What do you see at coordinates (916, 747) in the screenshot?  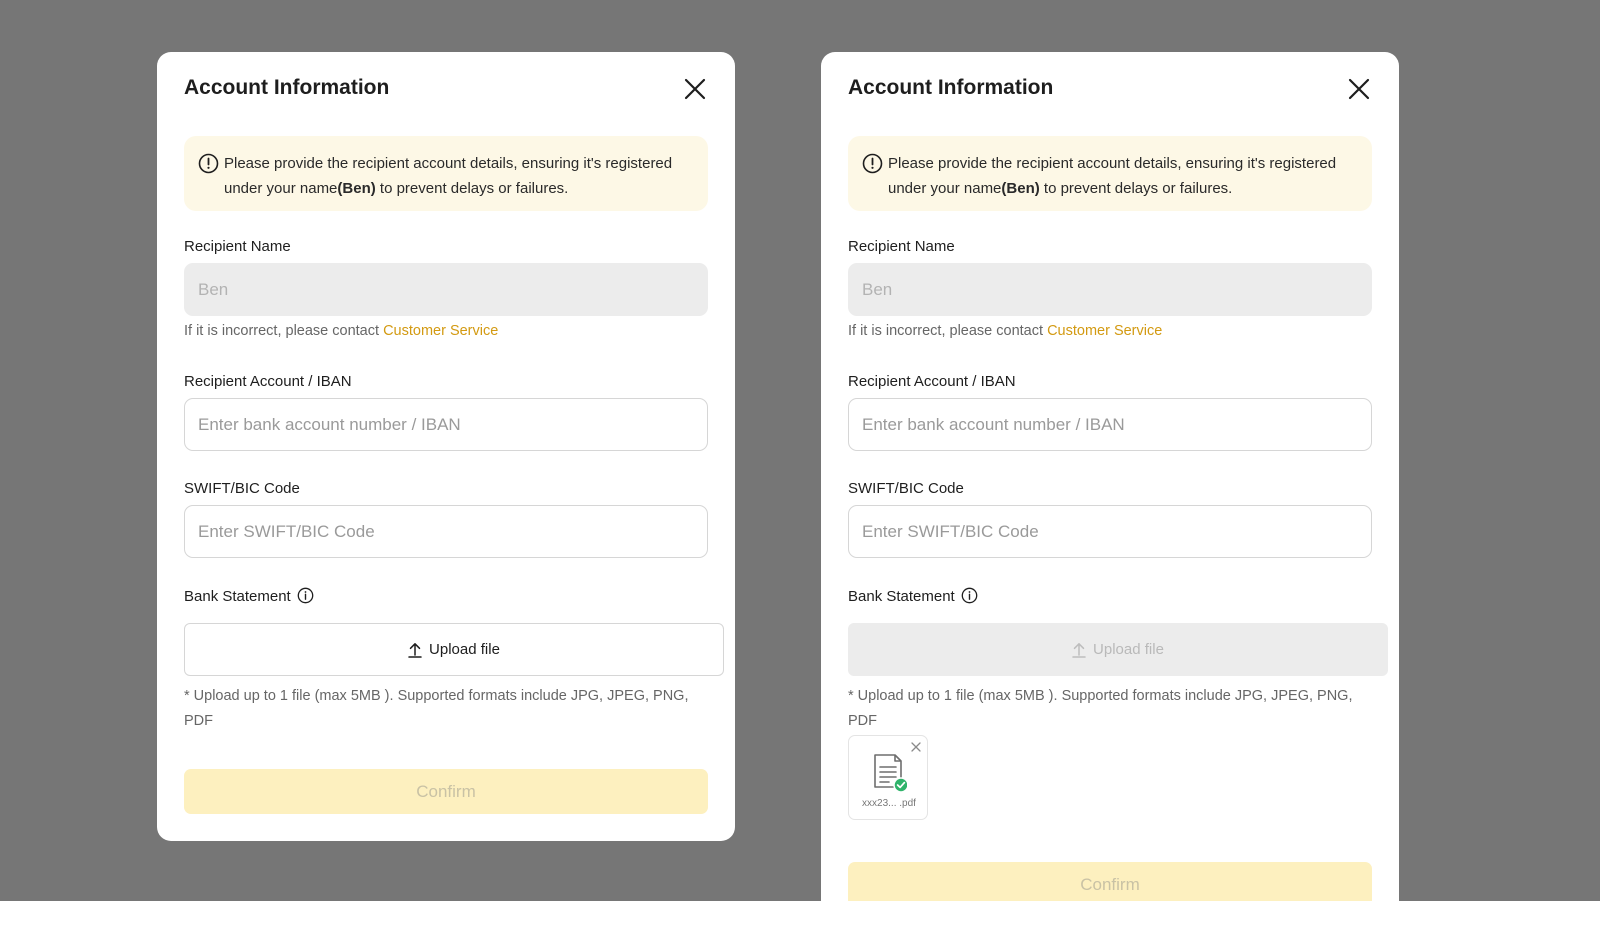 I see `remove-file-icon` at bounding box center [916, 747].